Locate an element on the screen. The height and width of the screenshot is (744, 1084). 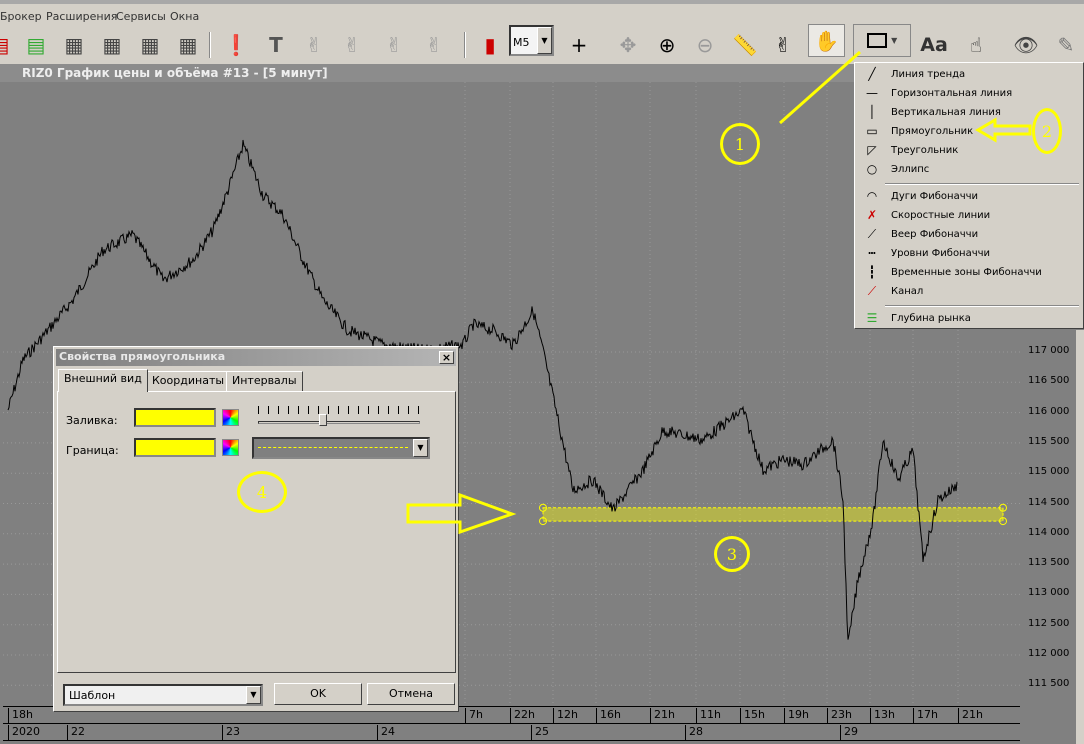
annotation-1: 1 is located at coordinates (740, 144).